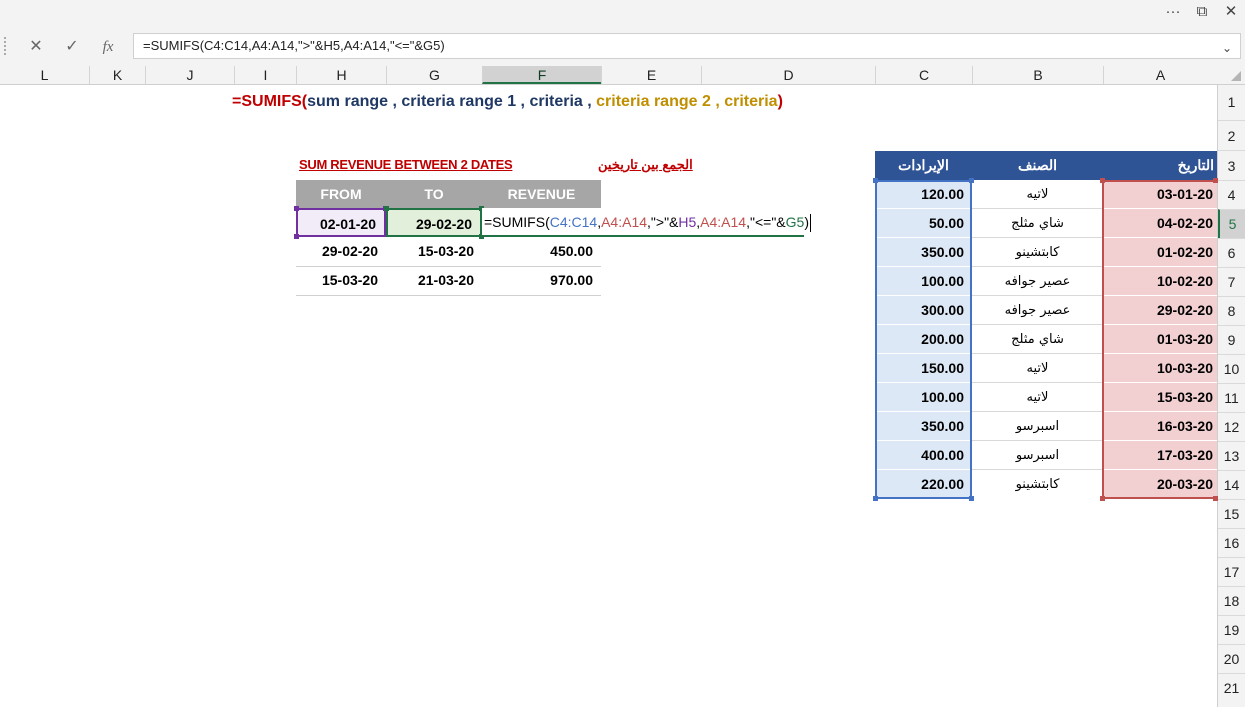 Image resolution: width=1245 pixels, height=707 pixels. I want to click on edit-ref-h5: H5, so click(687, 222).